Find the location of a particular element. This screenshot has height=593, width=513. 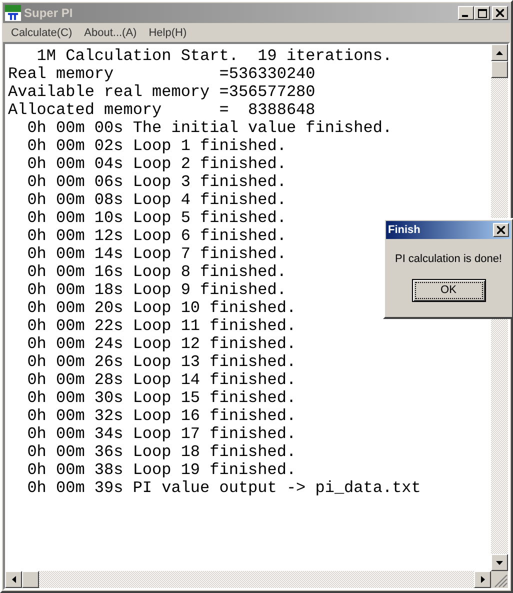

minimize-button is located at coordinates (466, 13).